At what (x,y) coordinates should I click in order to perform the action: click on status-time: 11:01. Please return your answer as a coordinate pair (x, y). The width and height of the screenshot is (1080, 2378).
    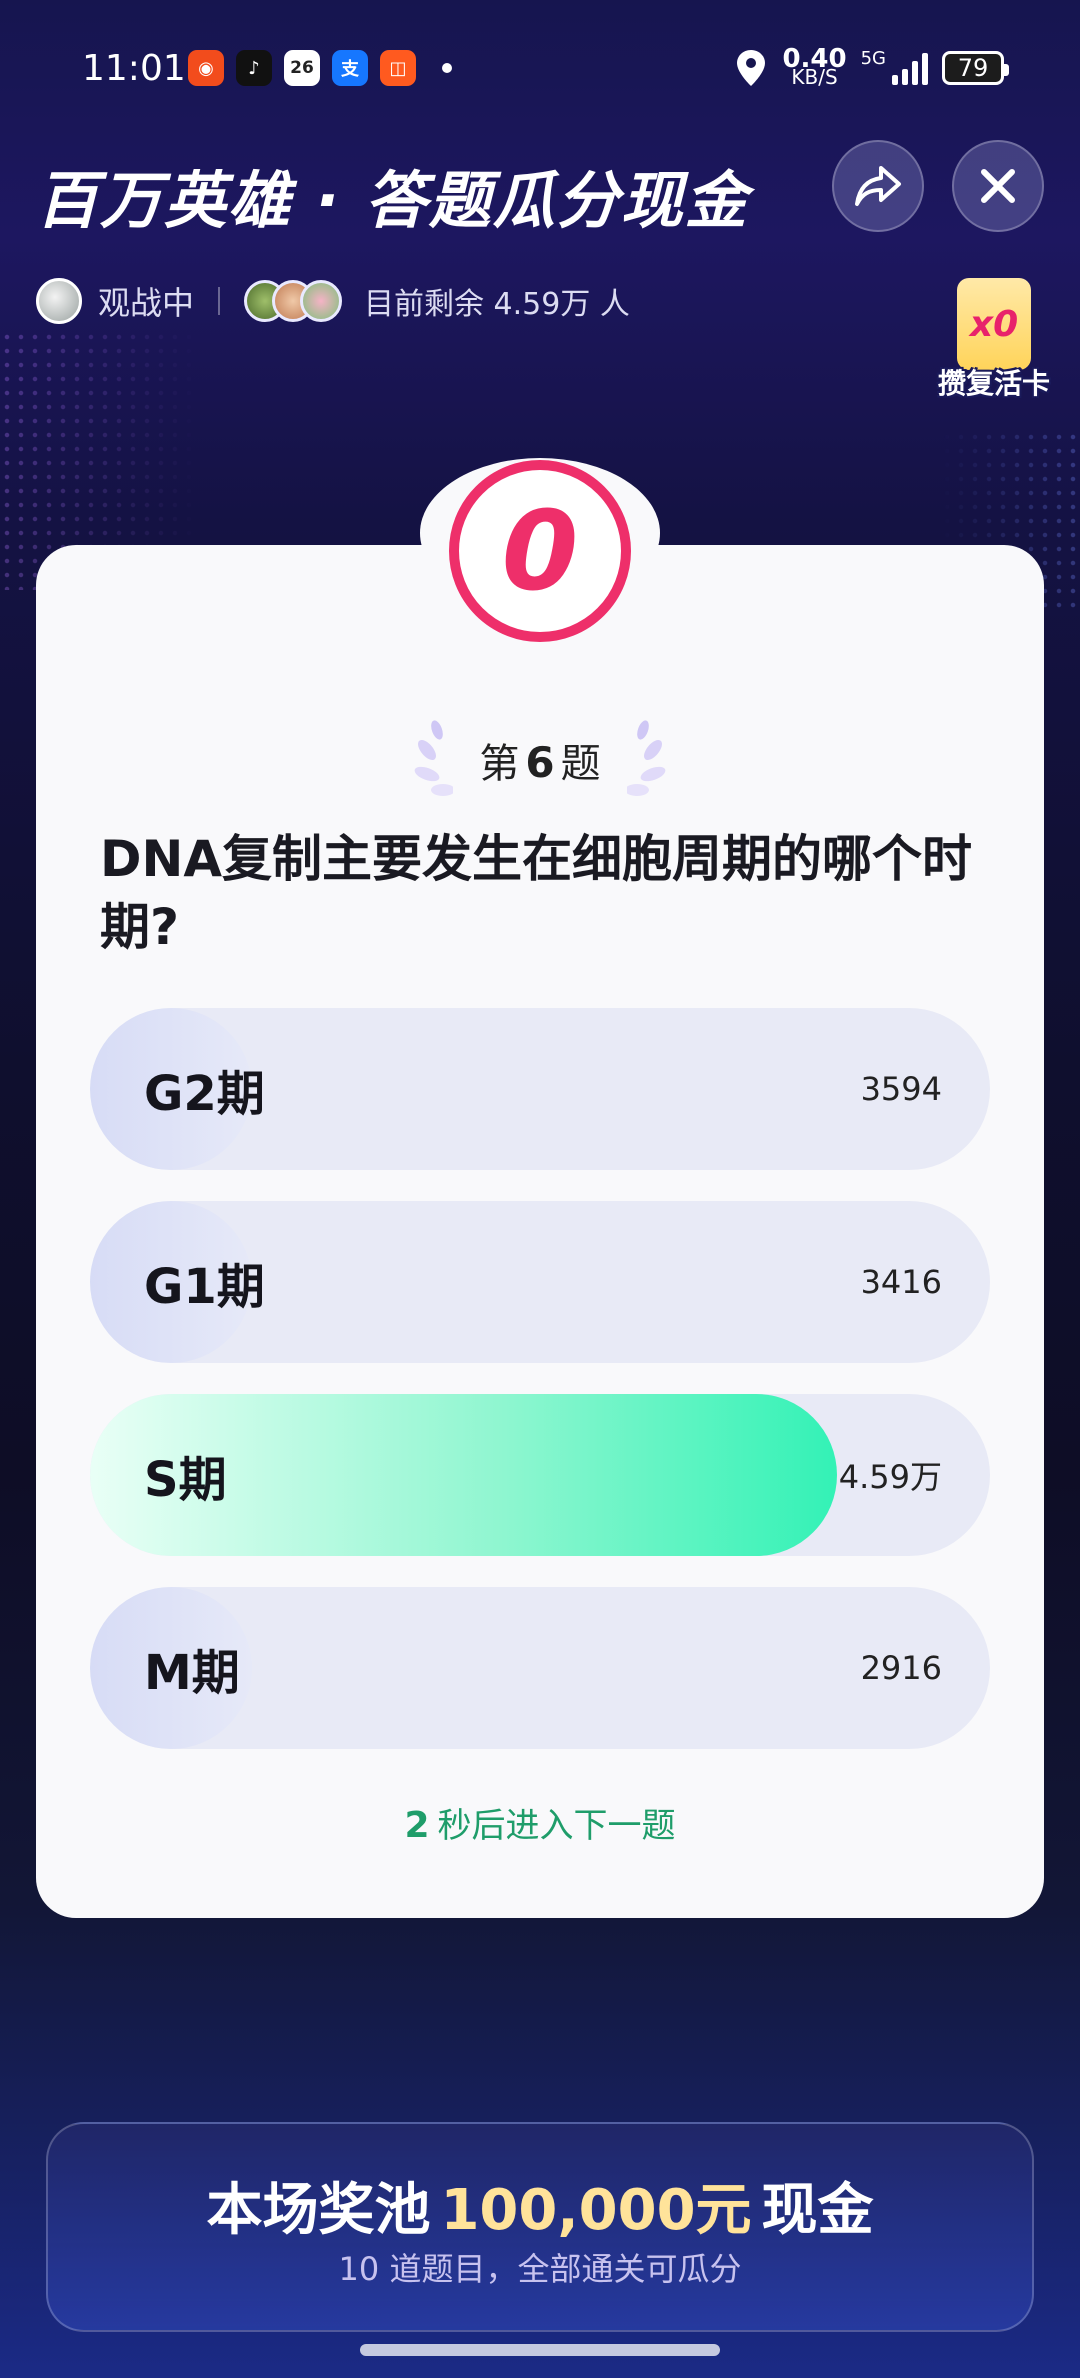
    Looking at the image, I should click on (134, 68).